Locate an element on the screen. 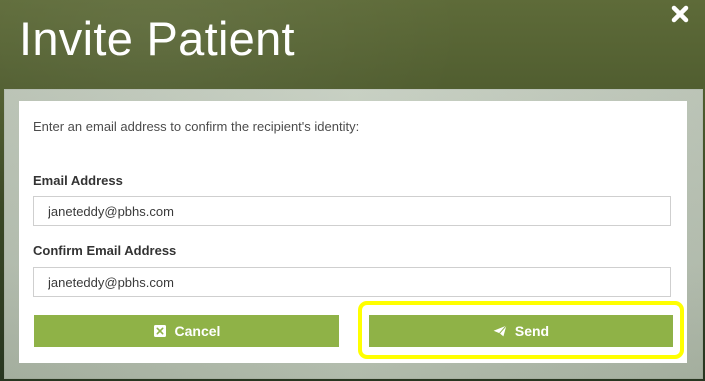 The image size is (705, 381). cancel-button: Cancel is located at coordinates (186, 331).